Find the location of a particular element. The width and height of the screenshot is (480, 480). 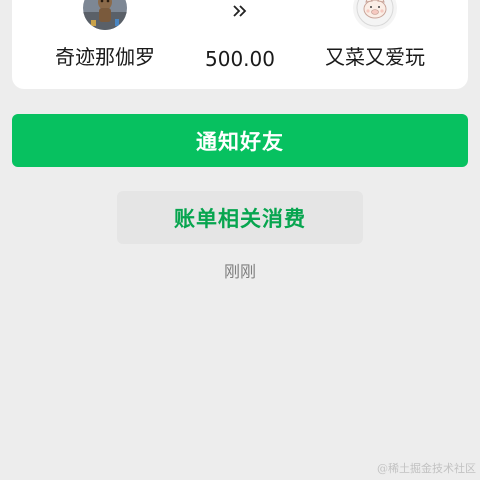

groot-figure-avatar-image is located at coordinates (105, 15).